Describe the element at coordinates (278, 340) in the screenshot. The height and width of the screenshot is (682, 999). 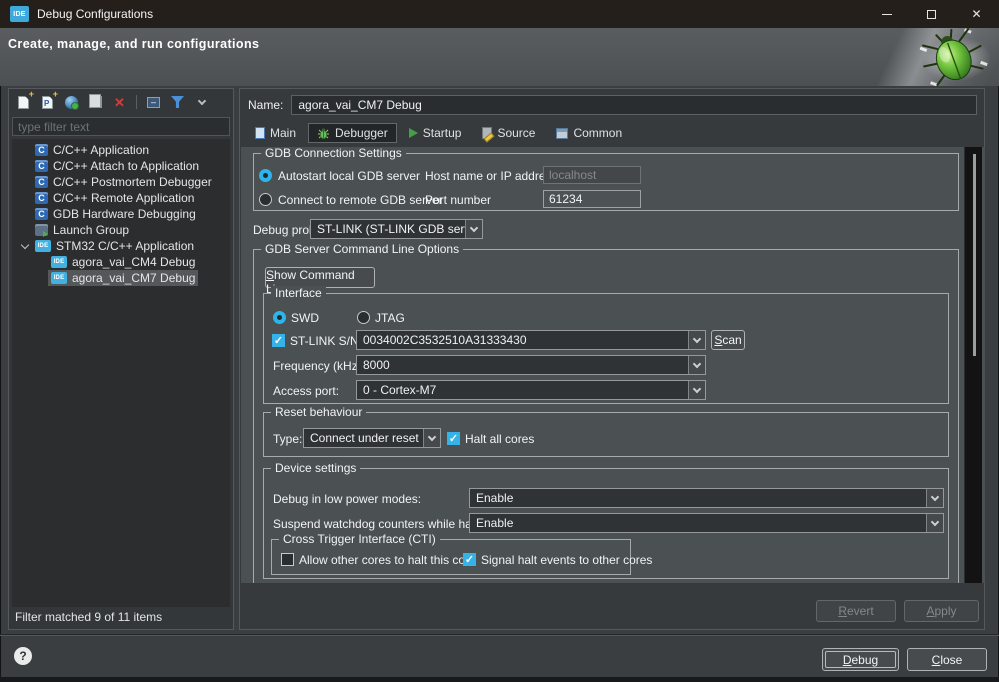
I see `stlink-sn-checkbox` at that location.